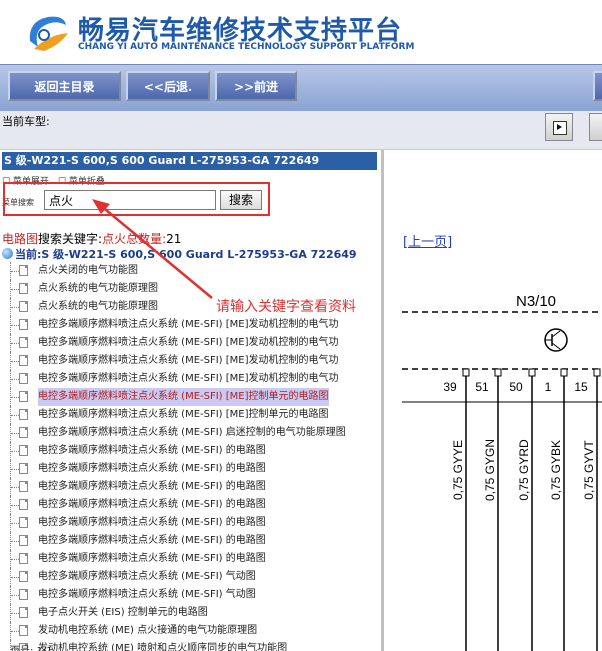  What do you see at coordinates (559, 127) in the screenshot?
I see `play-icon-button` at bounding box center [559, 127].